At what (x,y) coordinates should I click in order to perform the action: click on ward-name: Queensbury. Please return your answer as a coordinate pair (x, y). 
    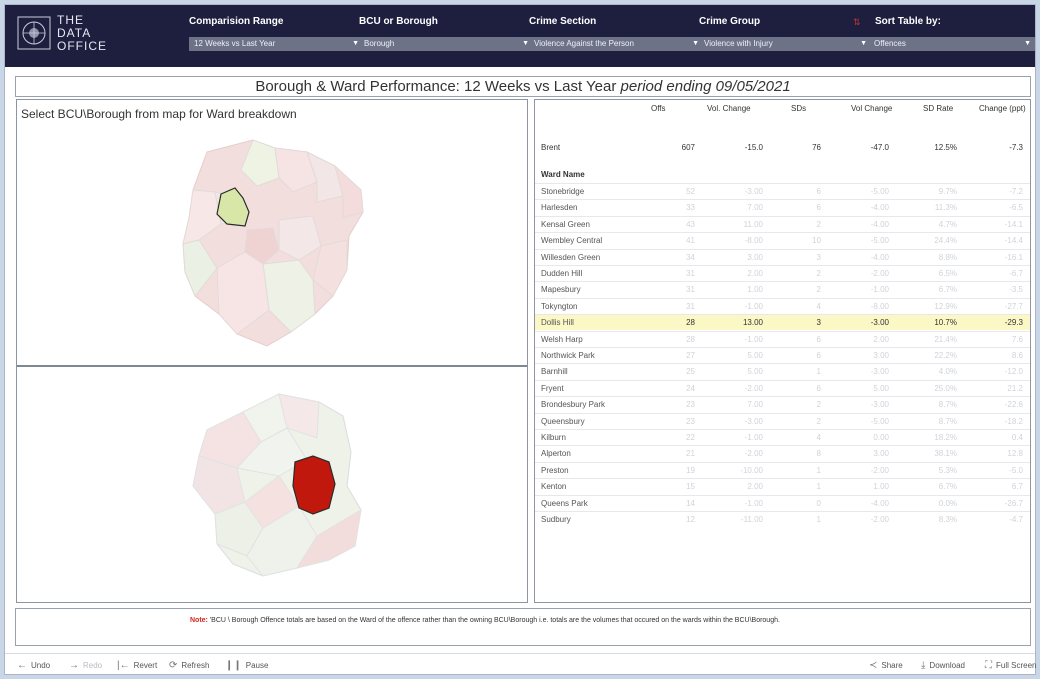
    Looking at the image, I should click on (563, 421).